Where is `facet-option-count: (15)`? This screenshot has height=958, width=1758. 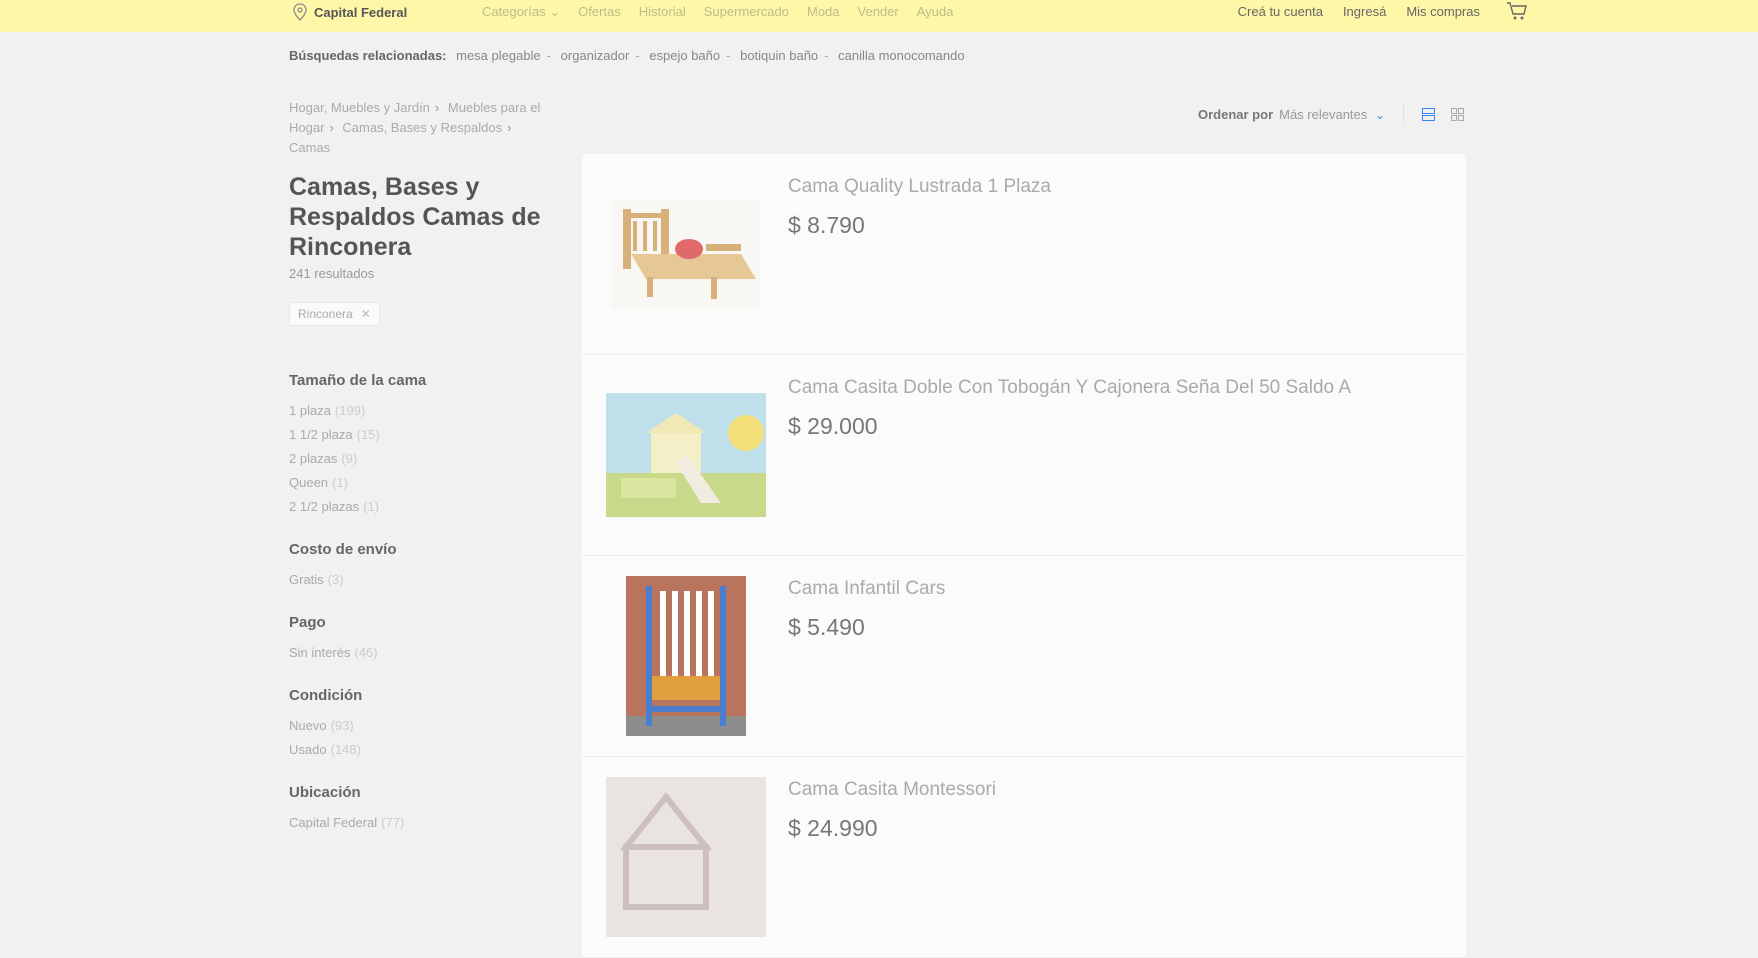 facet-option-count: (15) is located at coordinates (368, 434).